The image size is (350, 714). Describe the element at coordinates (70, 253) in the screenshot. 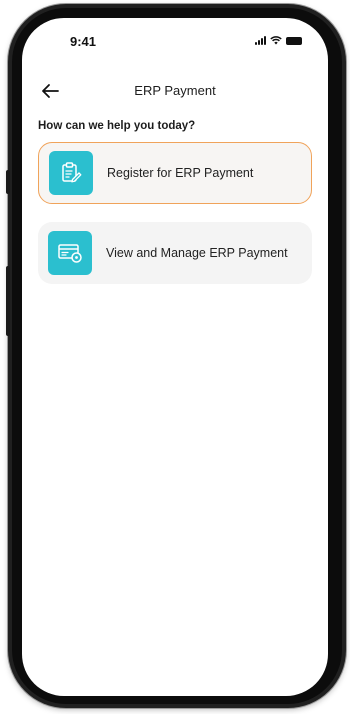

I see `card-manage-icon` at that location.